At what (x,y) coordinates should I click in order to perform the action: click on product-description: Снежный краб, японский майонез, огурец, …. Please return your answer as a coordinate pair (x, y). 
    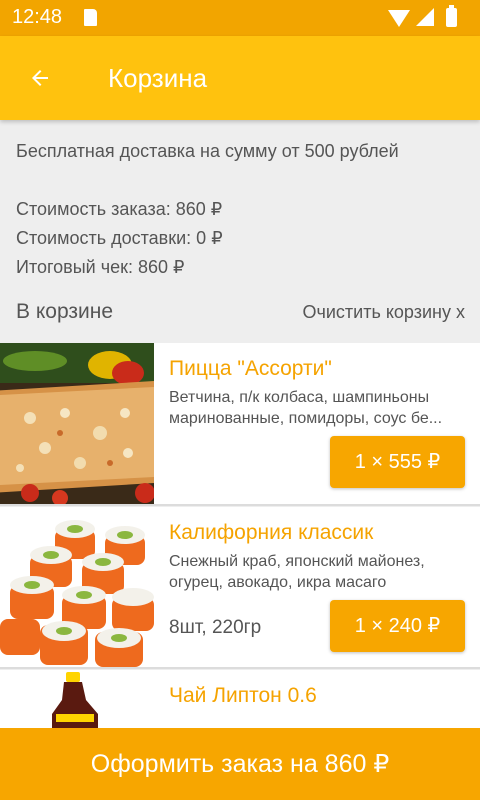
    Looking at the image, I should click on (297, 572).